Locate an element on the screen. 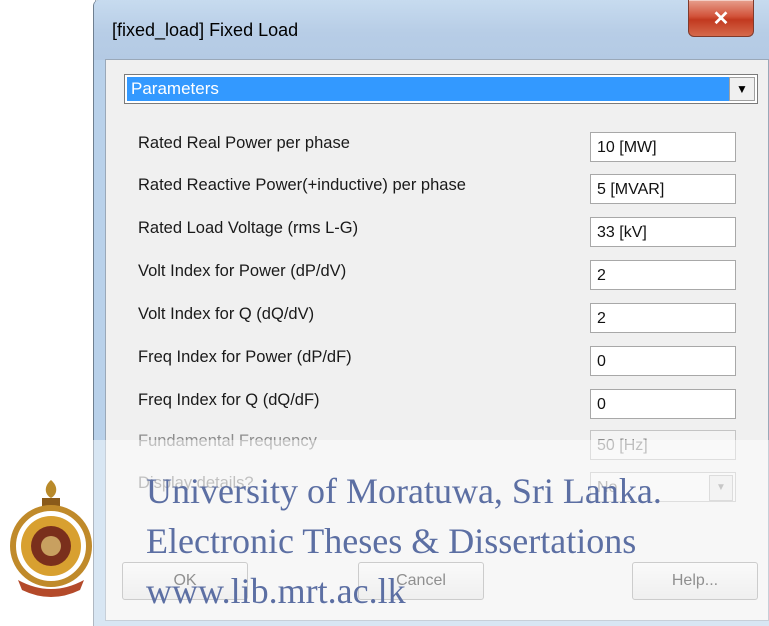 The width and height of the screenshot is (769, 626). close-button: ✕ is located at coordinates (721, 18).